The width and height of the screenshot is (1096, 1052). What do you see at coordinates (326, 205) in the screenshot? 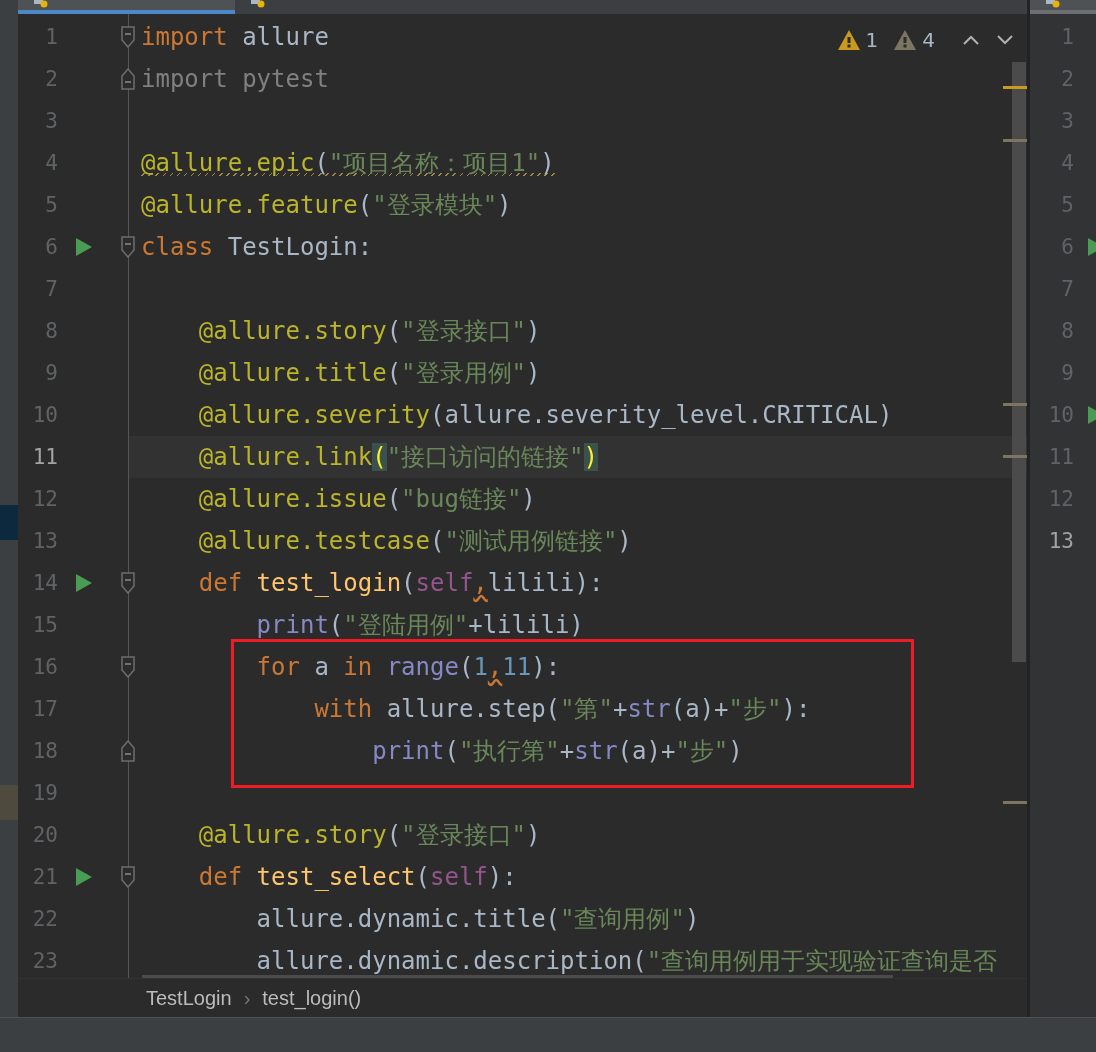
I see `code-line: @allure.feature("登录模块")` at bounding box center [326, 205].